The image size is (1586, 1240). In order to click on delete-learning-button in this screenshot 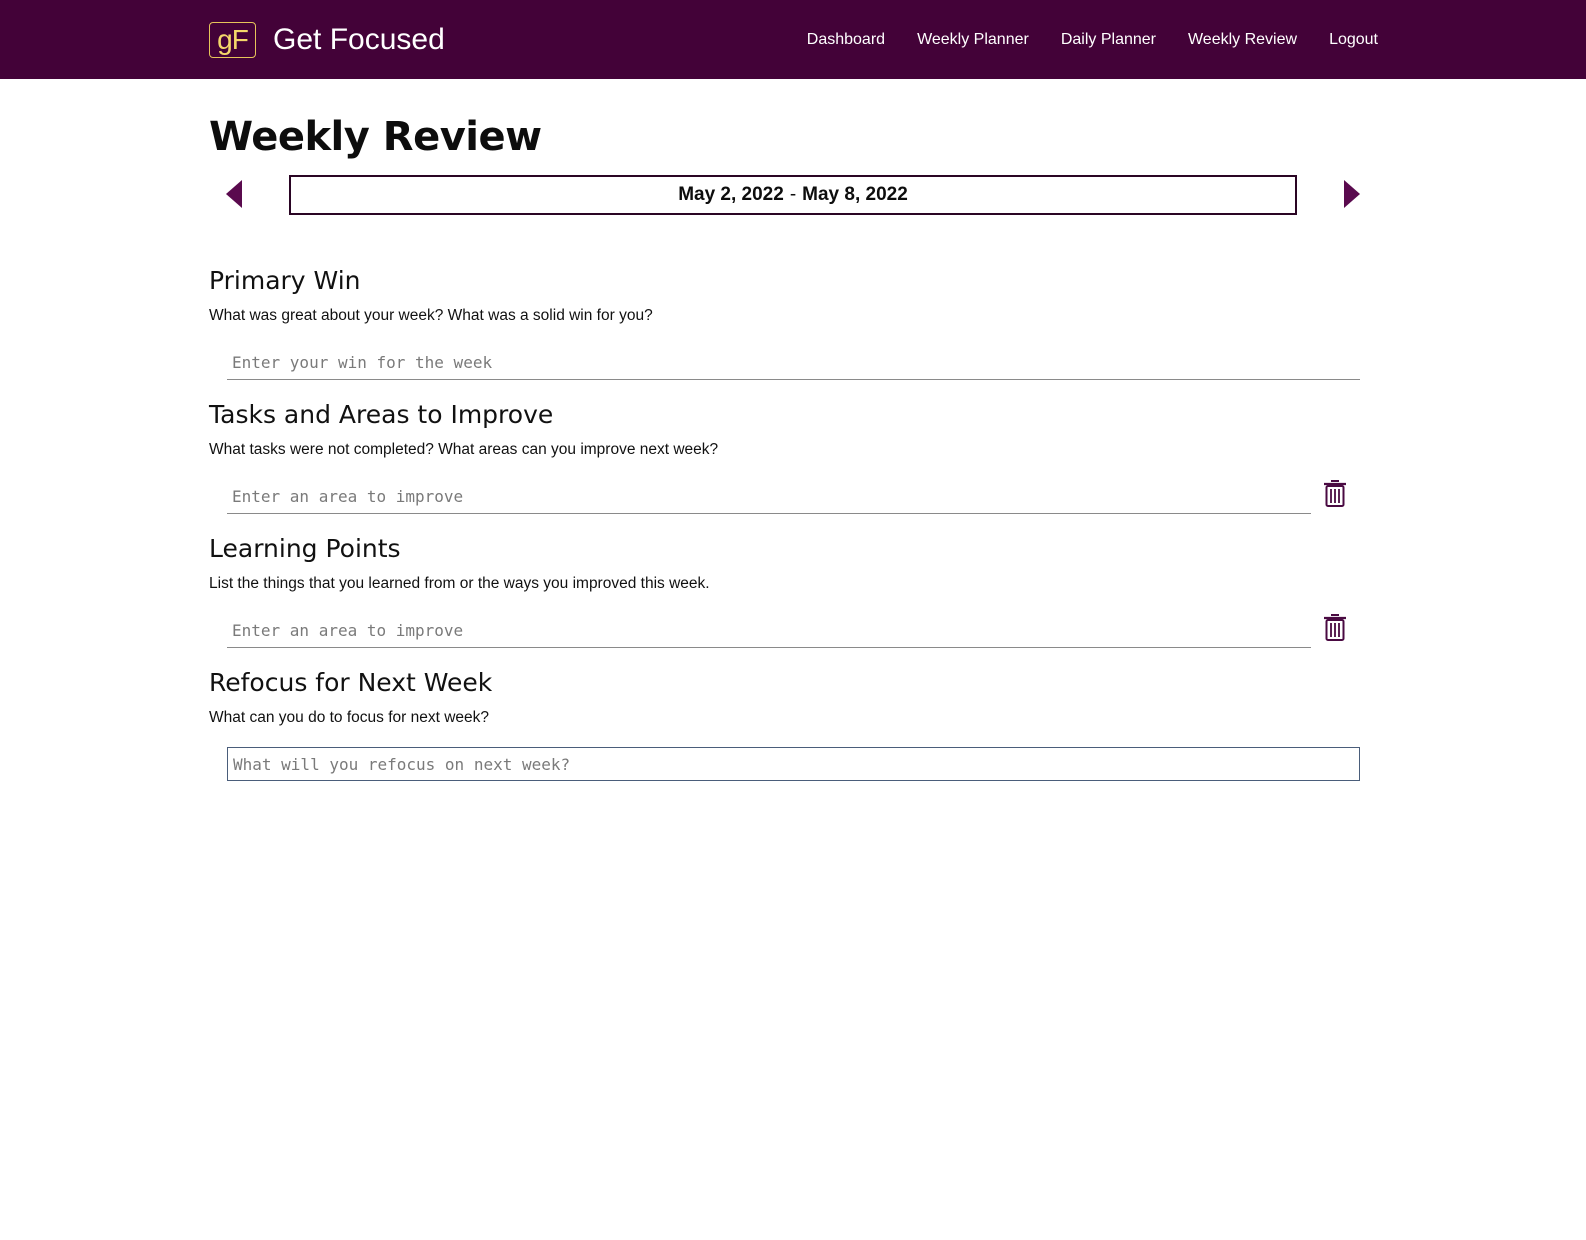, I will do `click(1335, 627)`.